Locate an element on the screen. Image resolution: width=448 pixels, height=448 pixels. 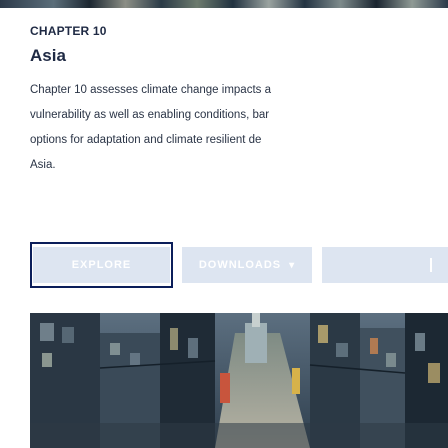
chevron-down-icon: ▾ is located at coordinates (292, 265).